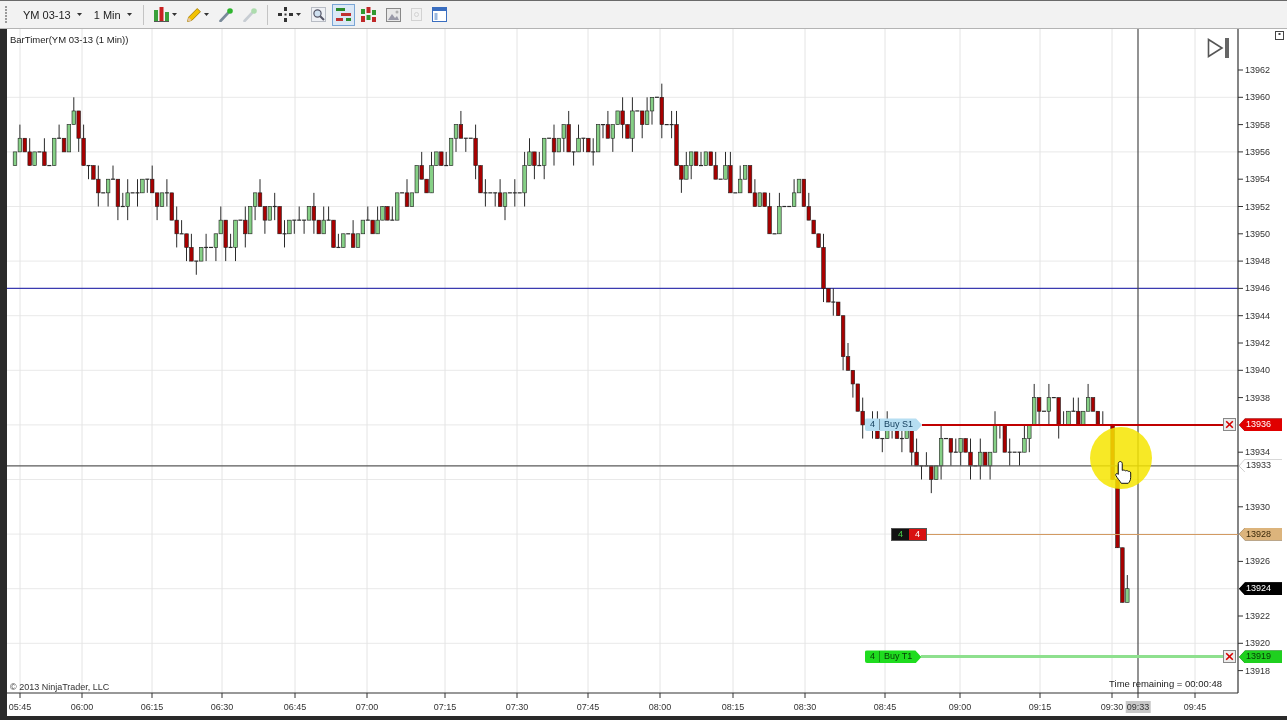 Image resolution: width=1287 pixels, height=720 pixels. Describe the element at coordinates (1258, 343) in the screenshot. I see `axis-label: 13942` at that location.